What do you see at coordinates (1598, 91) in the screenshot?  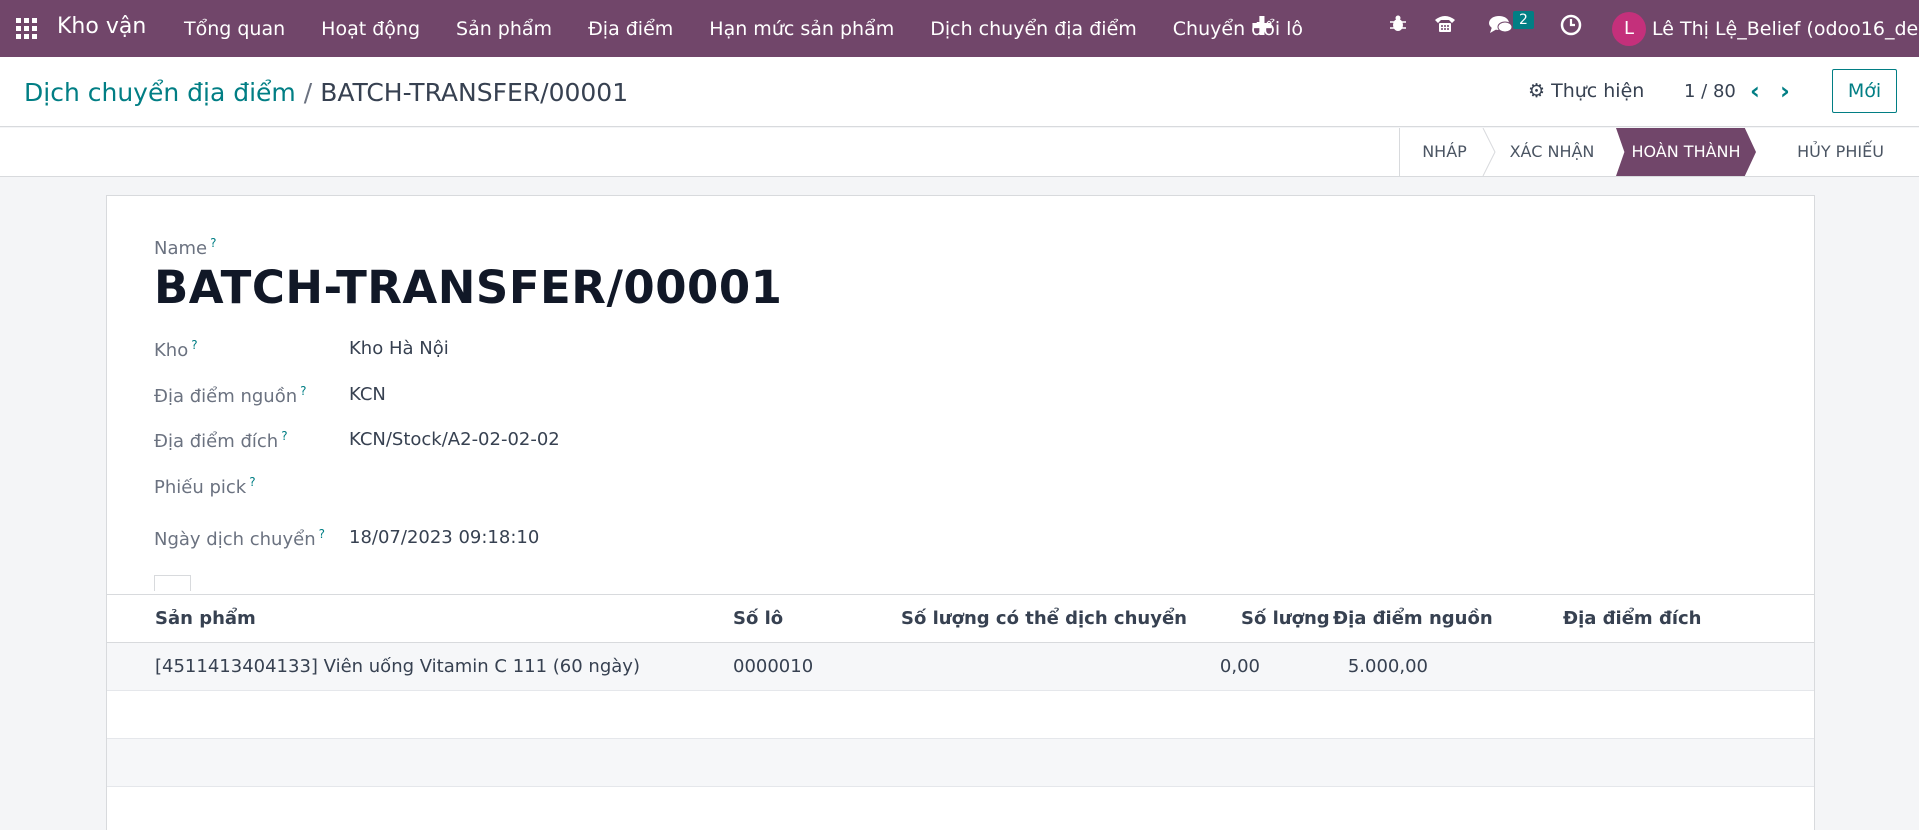 I see `action-label: Thực hiện` at bounding box center [1598, 91].